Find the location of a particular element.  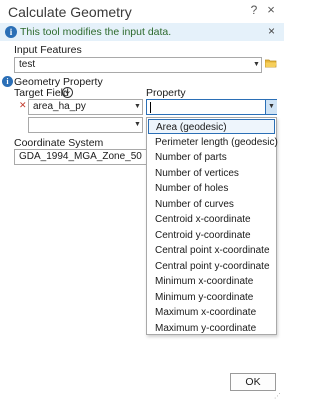

property-option: Central point x-coordinate is located at coordinates (211, 250).